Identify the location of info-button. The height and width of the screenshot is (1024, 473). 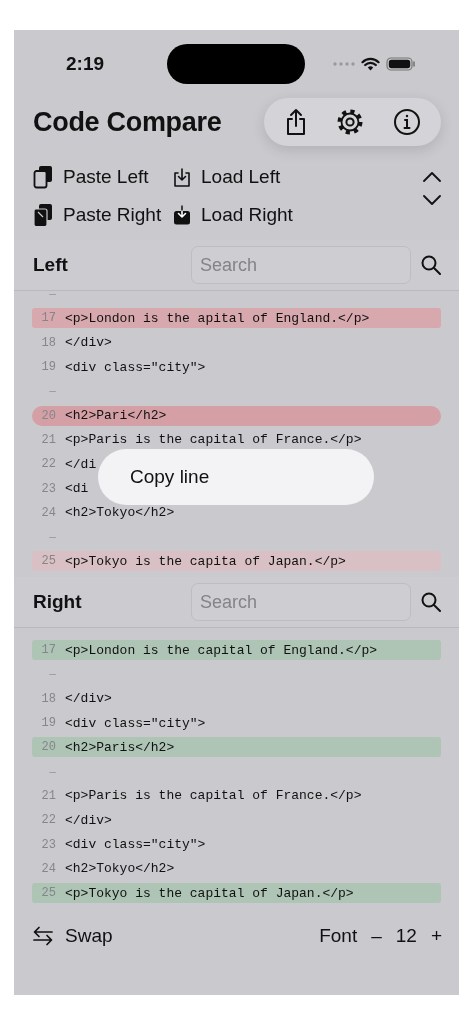
(406, 122).